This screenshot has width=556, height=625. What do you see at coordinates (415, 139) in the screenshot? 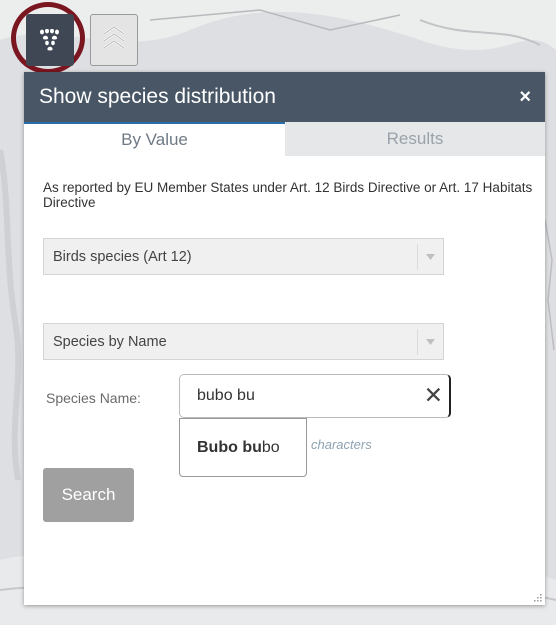
I see `tab-results: Results` at bounding box center [415, 139].